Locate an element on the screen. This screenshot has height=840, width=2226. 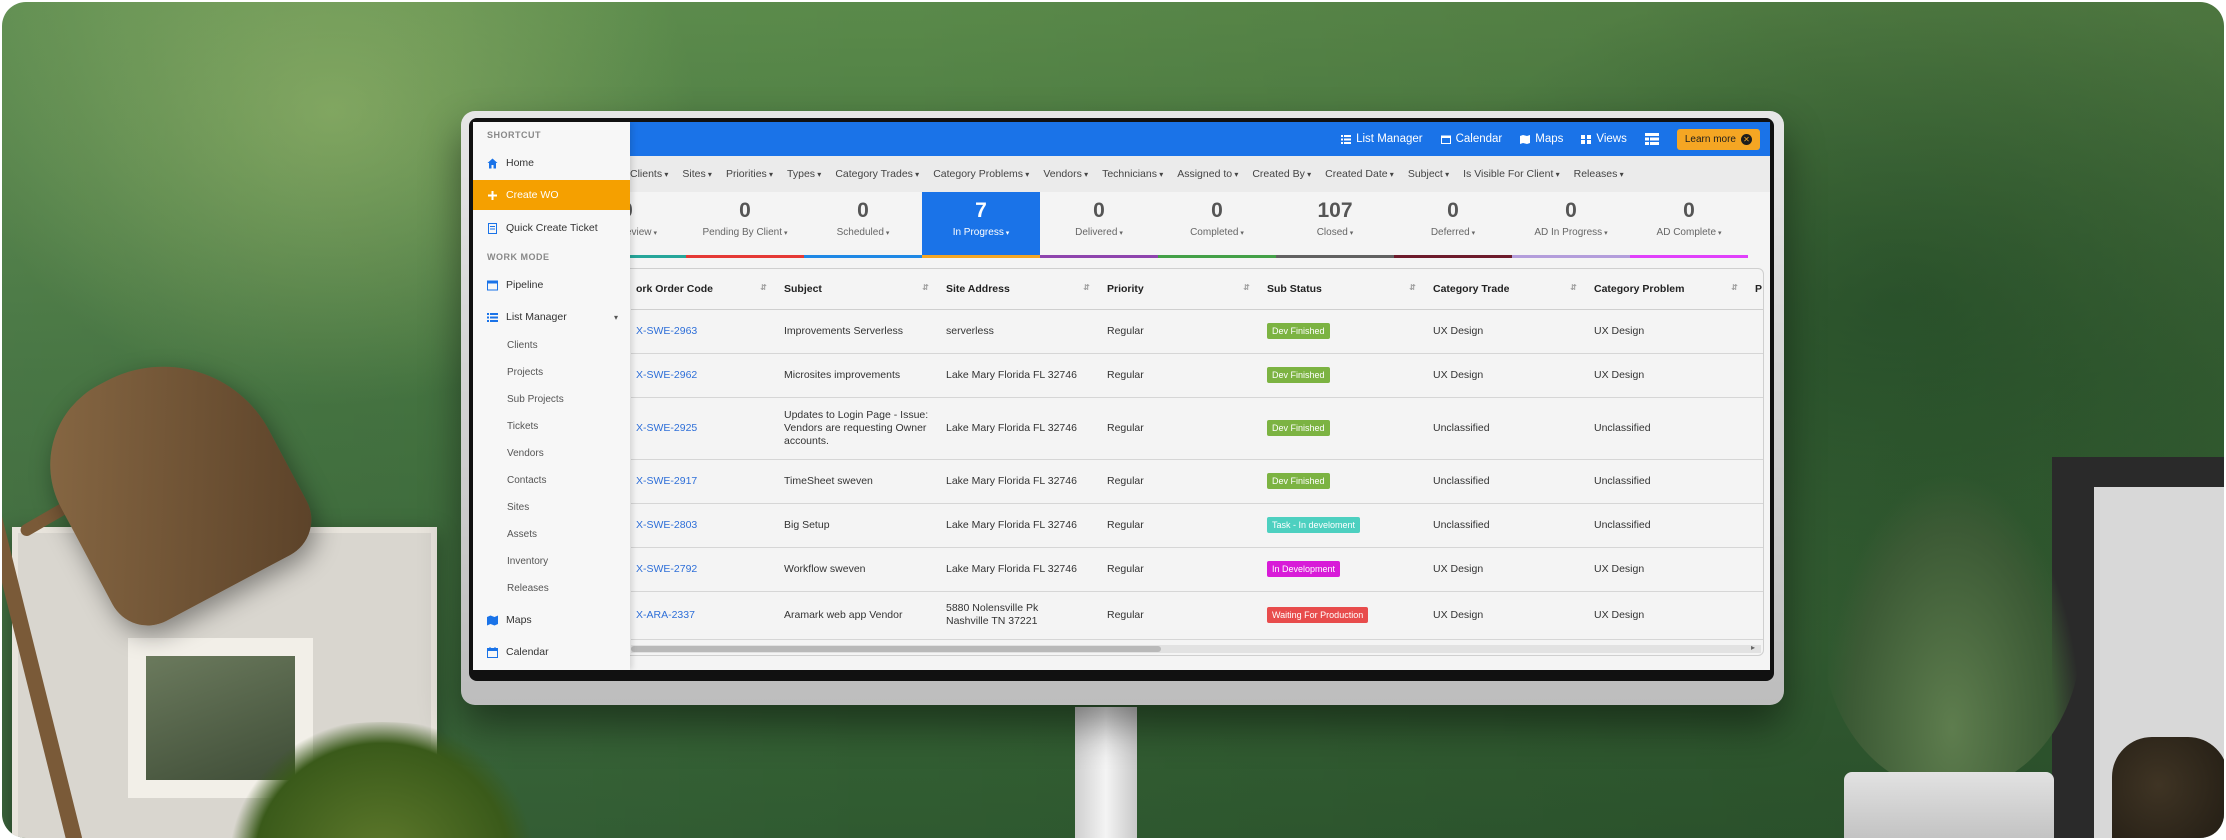
stat-in-progress: 7 In Progress is located at coordinates (981, 225).